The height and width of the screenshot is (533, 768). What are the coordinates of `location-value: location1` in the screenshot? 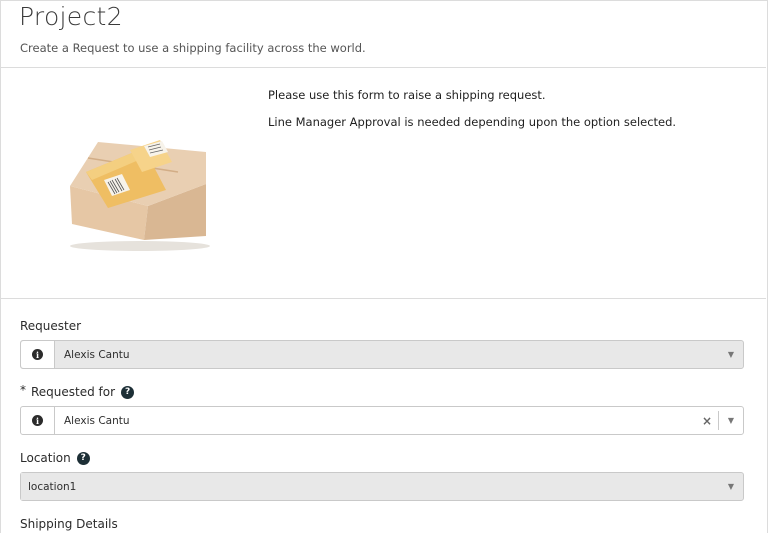 It's located at (370, 486).